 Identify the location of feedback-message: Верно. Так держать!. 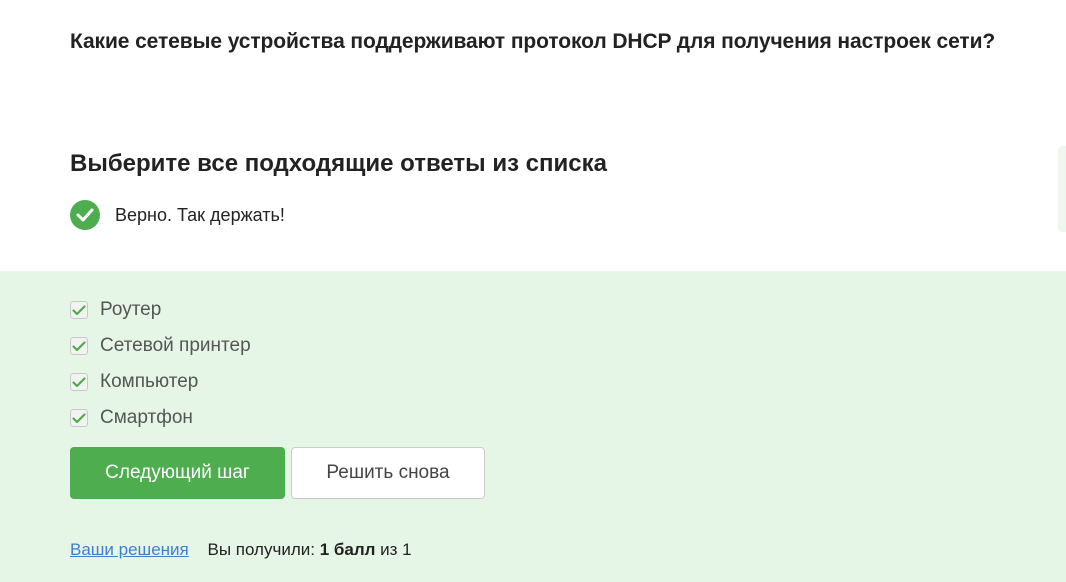
(177, 215).